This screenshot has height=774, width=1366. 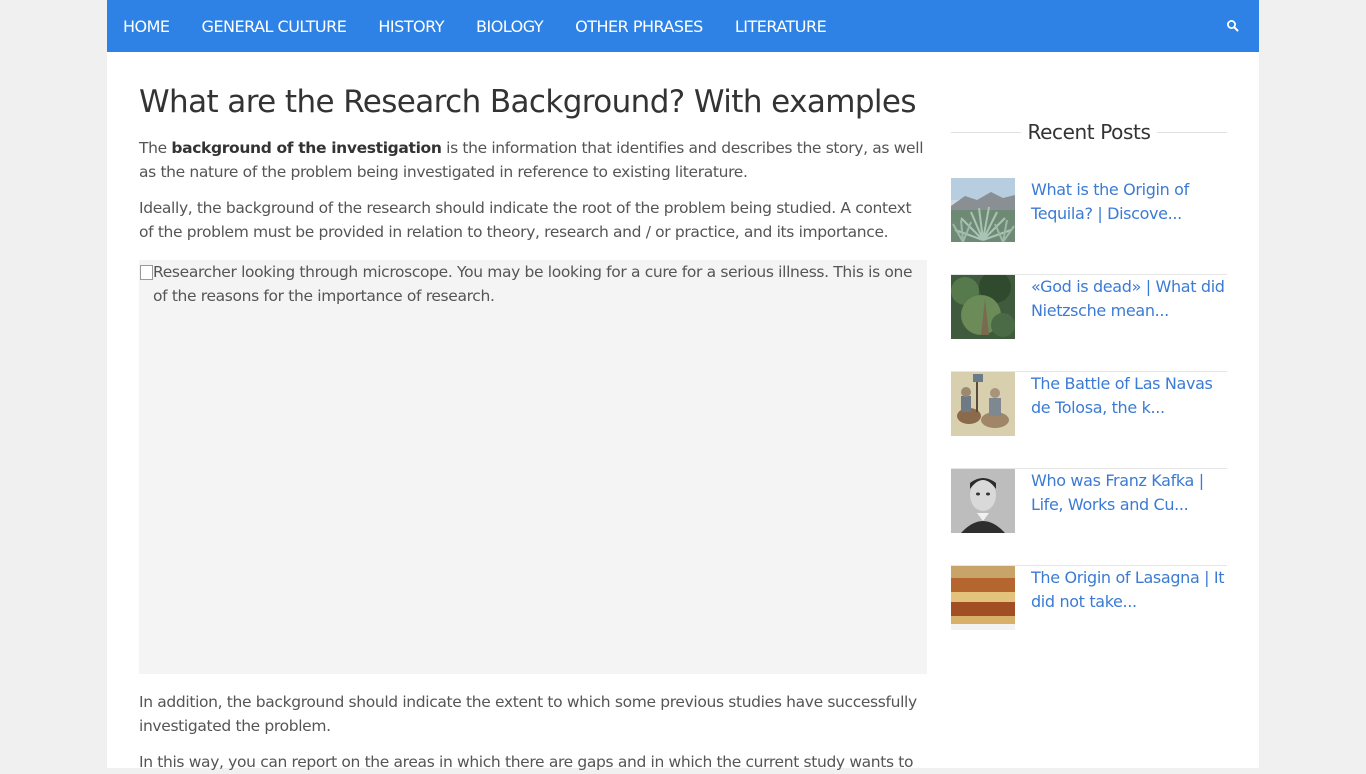 I want to click on search-icon, so click(x=1233, y=26).